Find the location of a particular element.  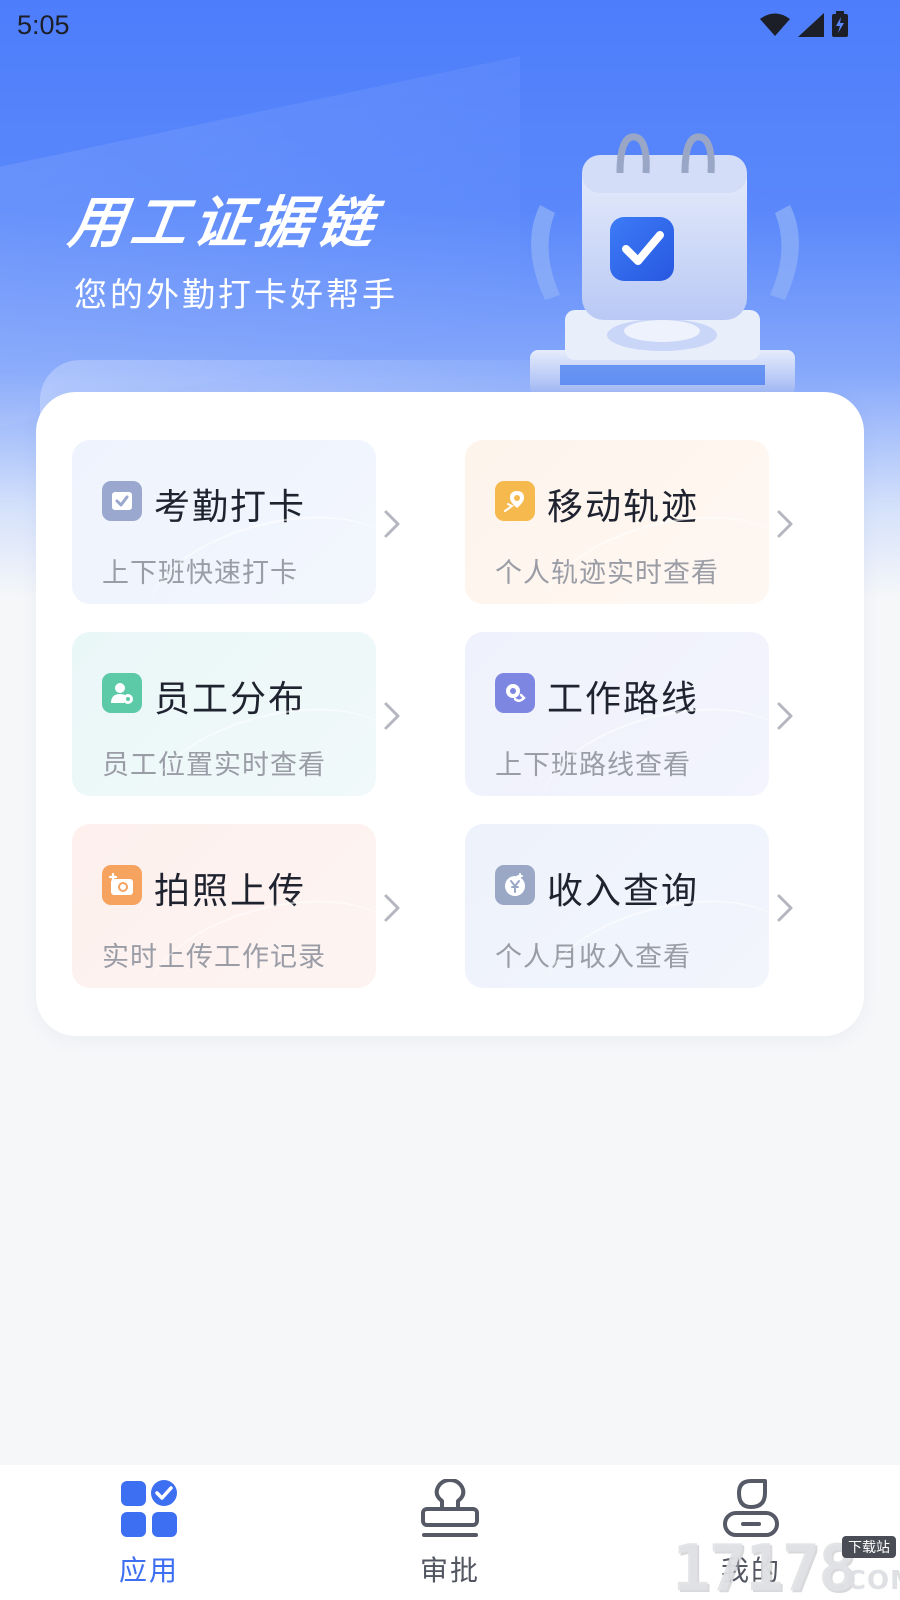

feature-title: 收入查询 is located at coordinates (623, 891).